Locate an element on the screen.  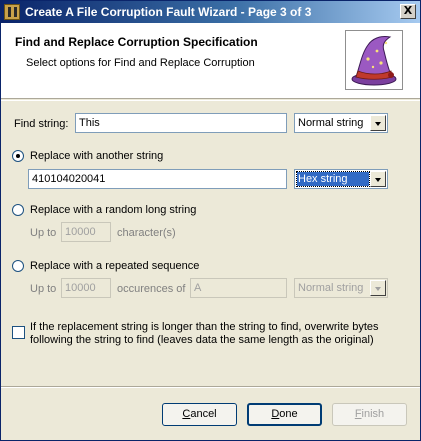
occurrences-of-label: occurences of is located at coordinates (151, 289).